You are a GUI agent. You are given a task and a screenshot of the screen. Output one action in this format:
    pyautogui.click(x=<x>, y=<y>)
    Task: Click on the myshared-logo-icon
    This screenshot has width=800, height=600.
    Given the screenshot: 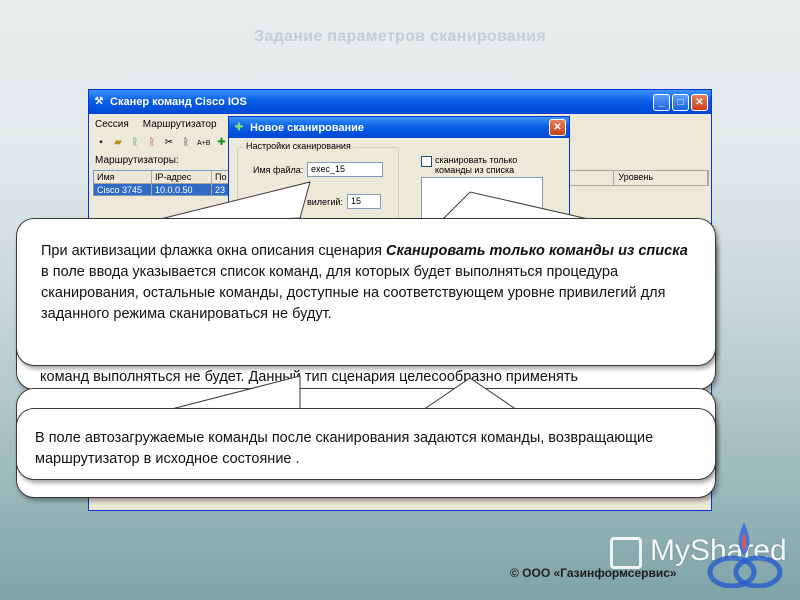 What is the action you would take?
    pyautogui.click(x=626, y=553)
    